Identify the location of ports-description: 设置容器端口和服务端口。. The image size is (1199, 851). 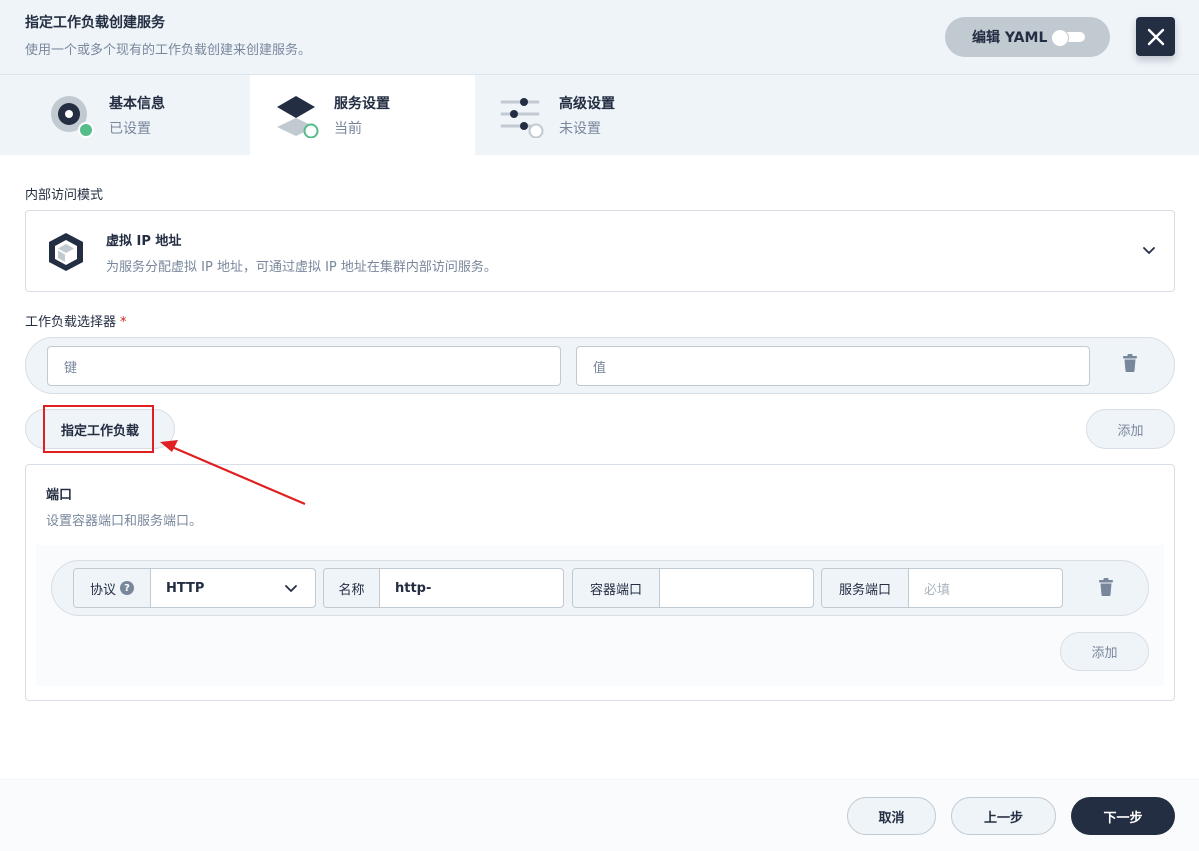
(124, 521).